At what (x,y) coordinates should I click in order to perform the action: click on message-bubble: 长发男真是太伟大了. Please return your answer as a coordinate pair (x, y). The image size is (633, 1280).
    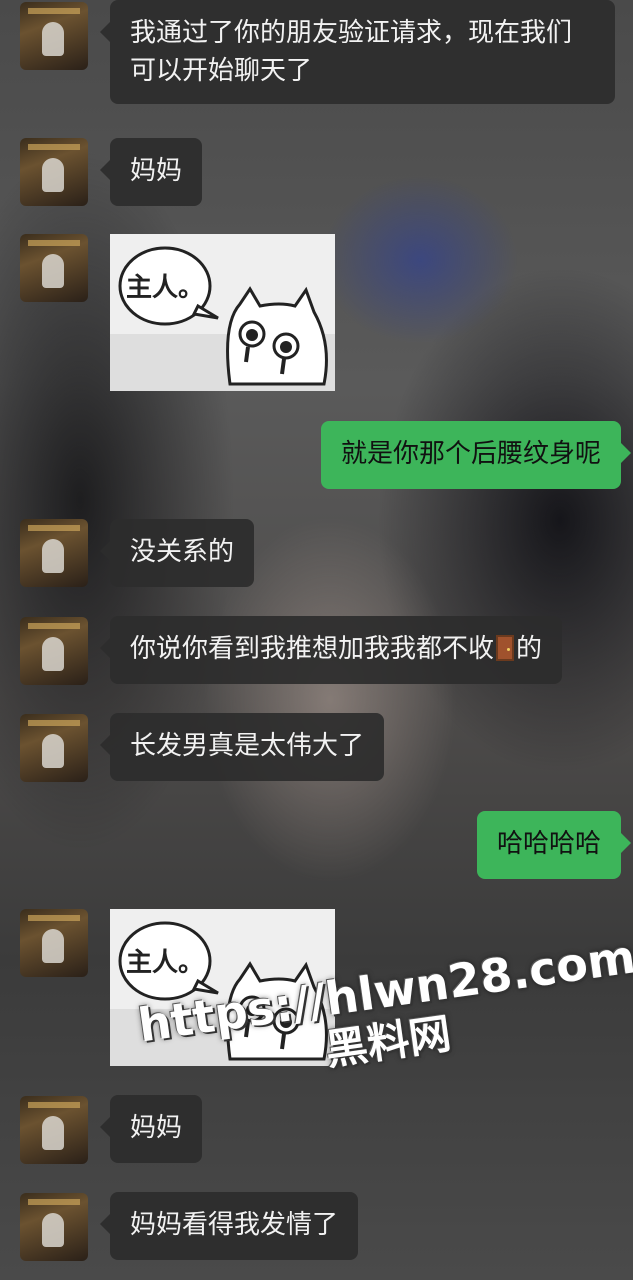
    Looking at the image, I should click on (242, 747).